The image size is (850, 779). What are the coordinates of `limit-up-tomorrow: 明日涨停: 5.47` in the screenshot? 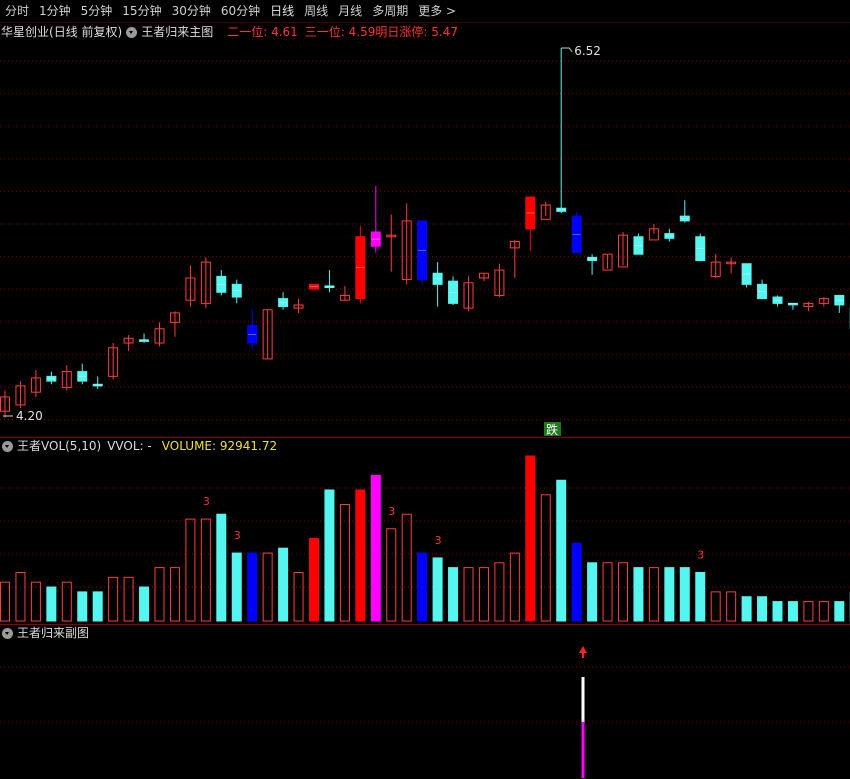 It's located at (416, 32).